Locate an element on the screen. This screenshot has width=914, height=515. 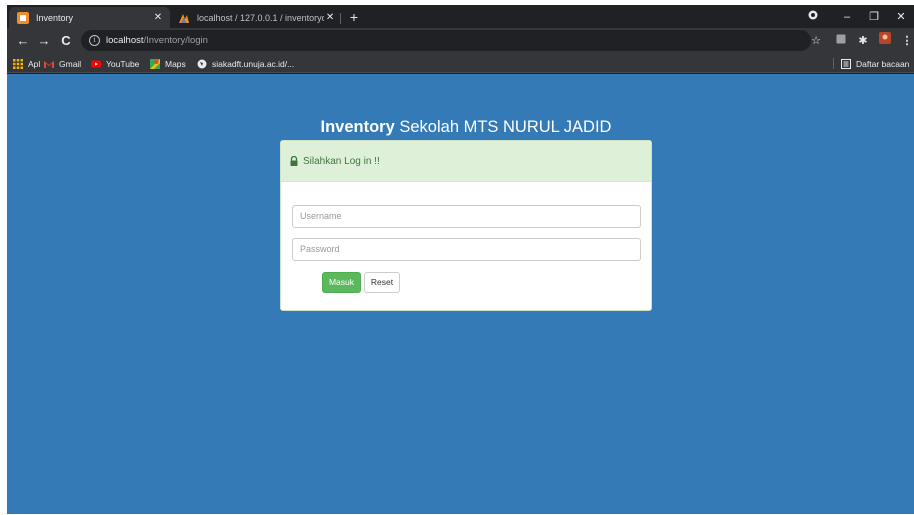
profile-icon is located at coordinates (813, 17).